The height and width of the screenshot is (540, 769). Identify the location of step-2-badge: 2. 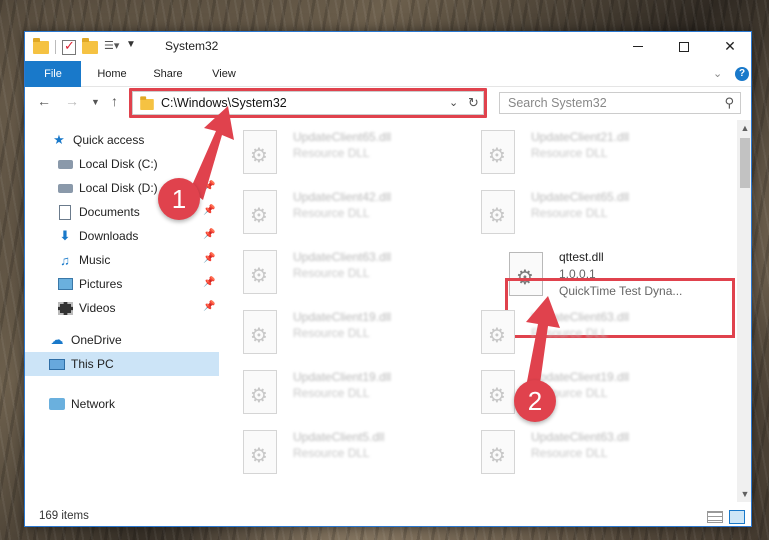
(535, 401).